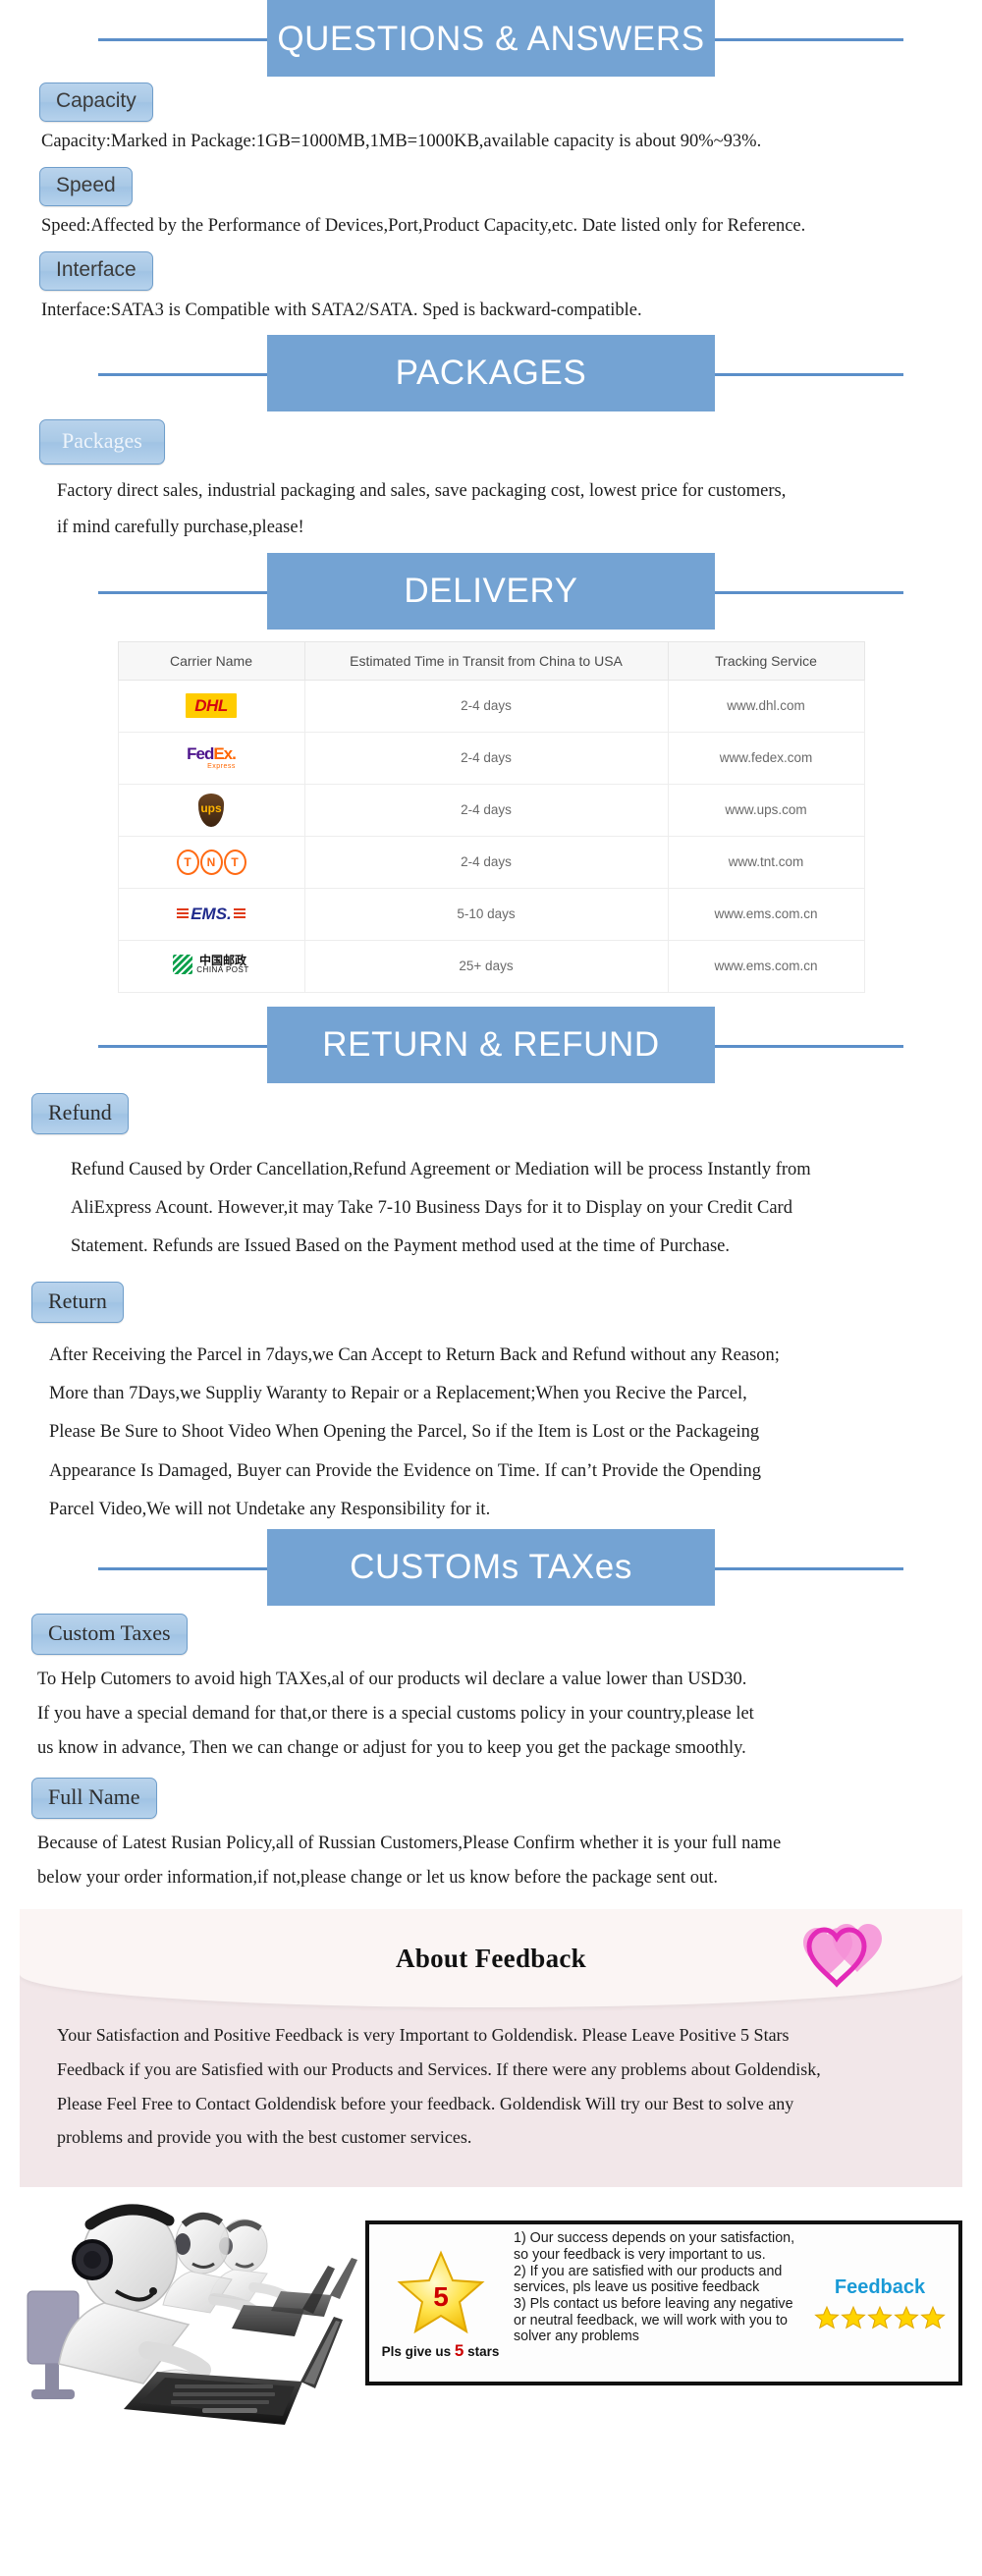 The width and height of the screenshot is (982, 2576). I want to click on label-refund-text: Refund, so click(80, 1111).